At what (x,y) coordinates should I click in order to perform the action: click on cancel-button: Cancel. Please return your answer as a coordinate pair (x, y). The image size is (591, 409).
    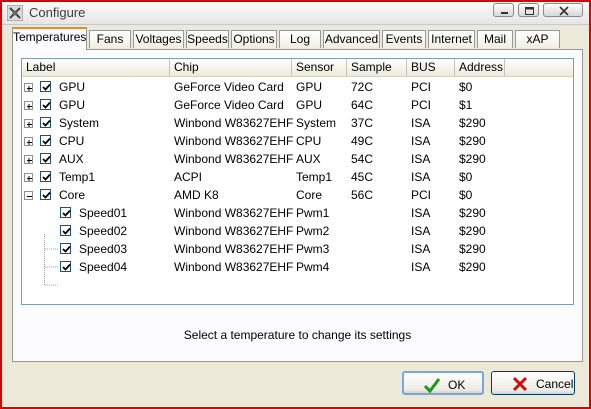
    Looking at the image, I should click on (533, 383).